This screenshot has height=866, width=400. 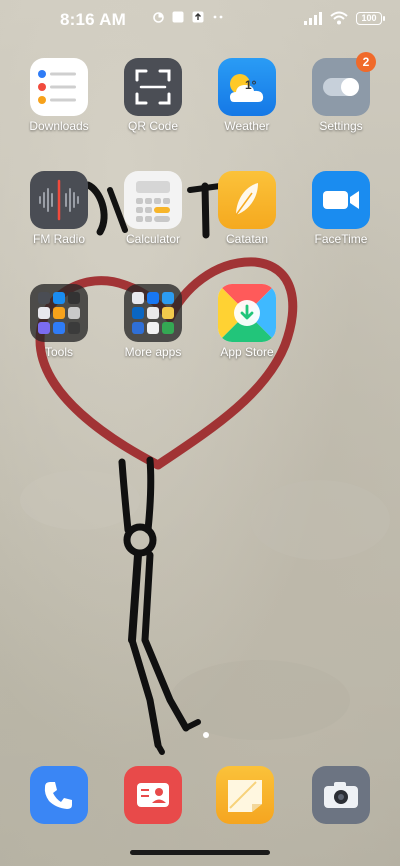 I want to click on video-camera-icon, so click(x=341, y=200).